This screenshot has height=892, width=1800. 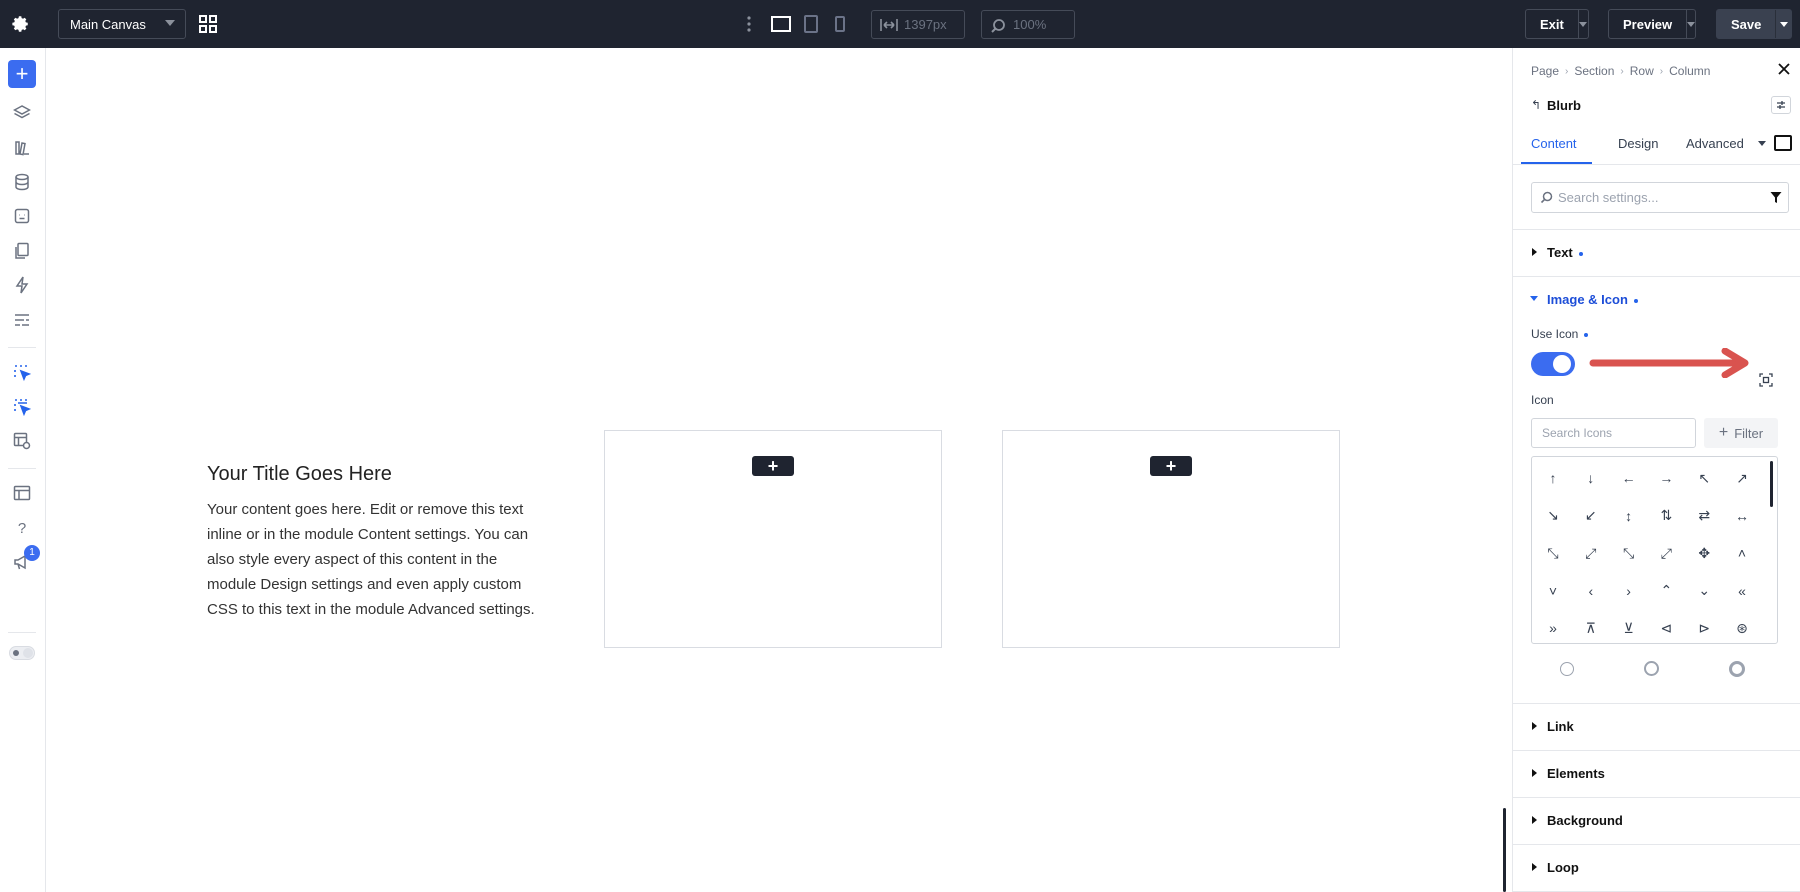 What do you see at coordinates (1766, 380) in the screenshot?
I see `icon-picker-expand-icon` at bounding box center [1766, 380].